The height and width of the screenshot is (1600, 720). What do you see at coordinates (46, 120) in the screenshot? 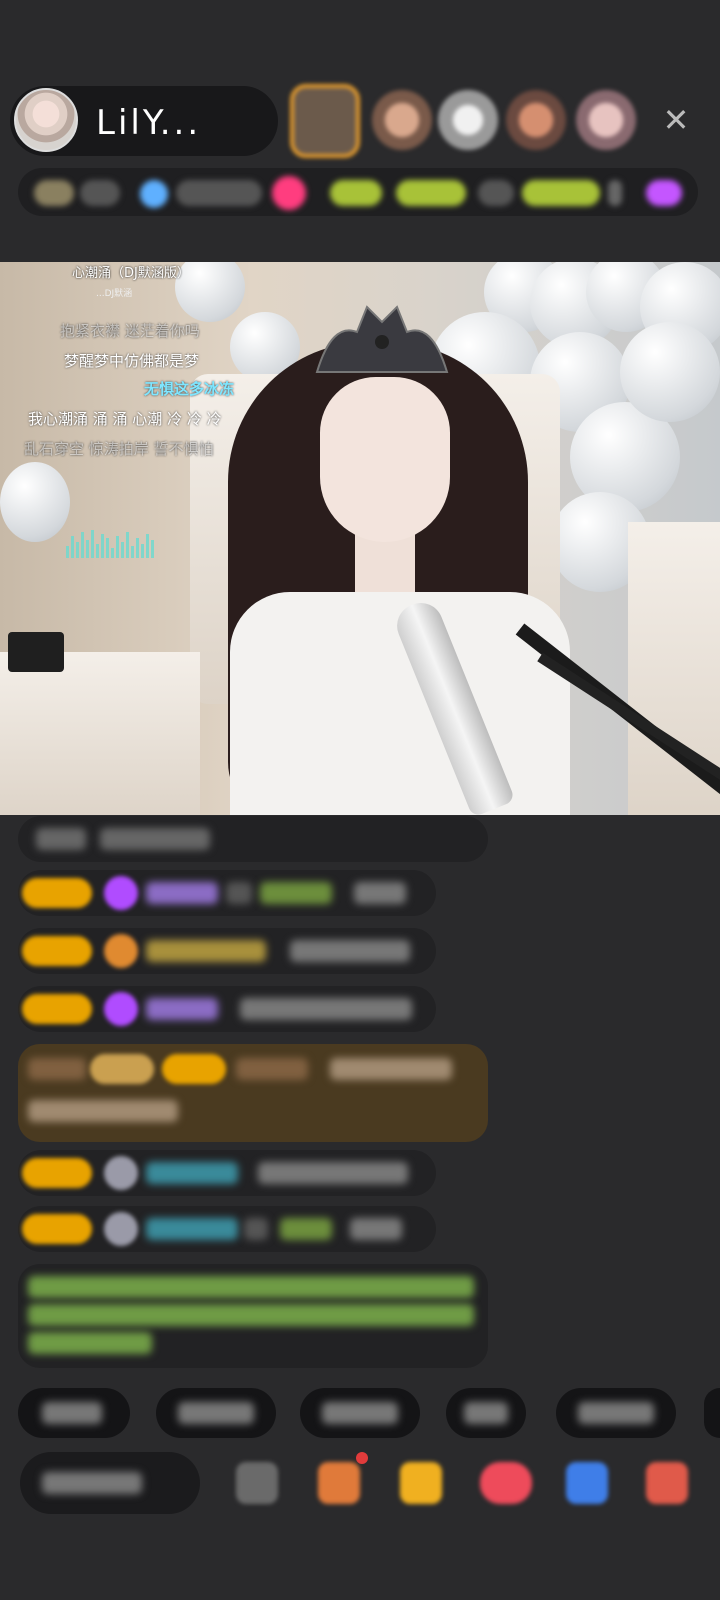
I see `host-avatar` at bounding box center [46, 120].